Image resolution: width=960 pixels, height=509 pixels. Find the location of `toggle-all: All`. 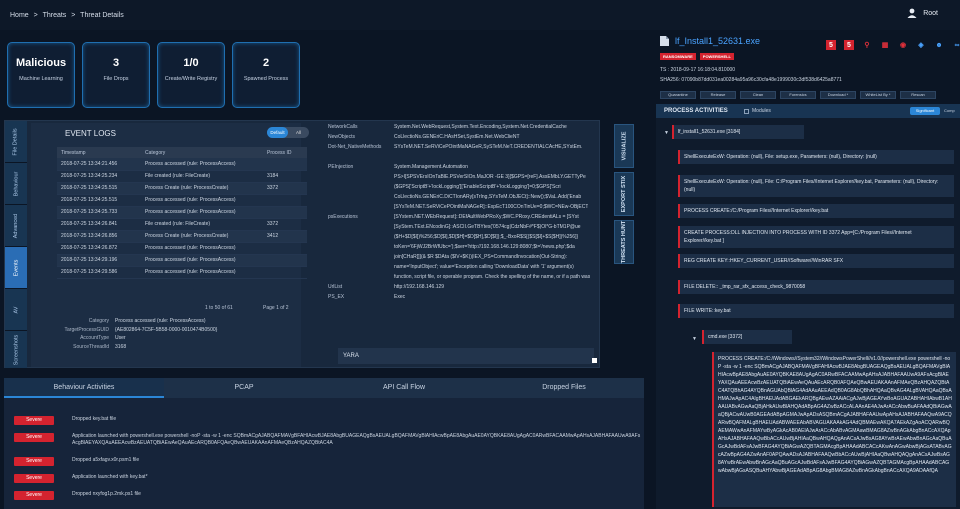

toggle-all: All is located at coordinates (298, 132).